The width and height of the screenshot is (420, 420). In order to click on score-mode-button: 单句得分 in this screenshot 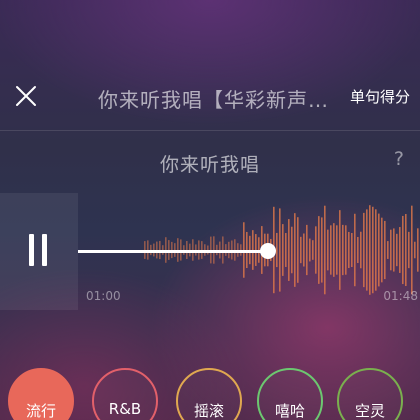, I will do `click(380, 96)`.